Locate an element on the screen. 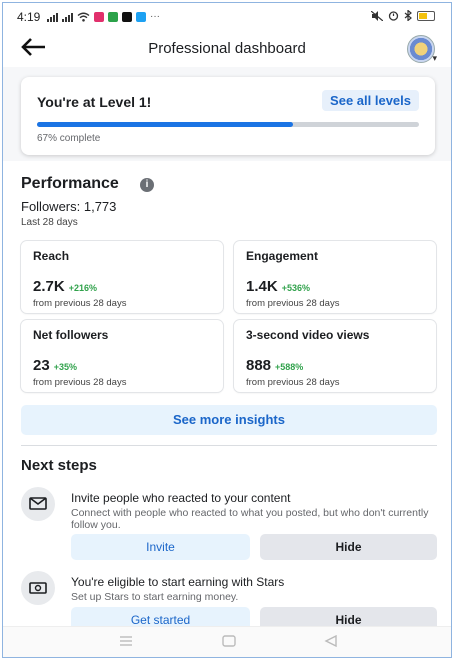 Image resolution: width=454 pixels, height=660 pixels. metric-change: +216% is located at coordinates (82, 288).